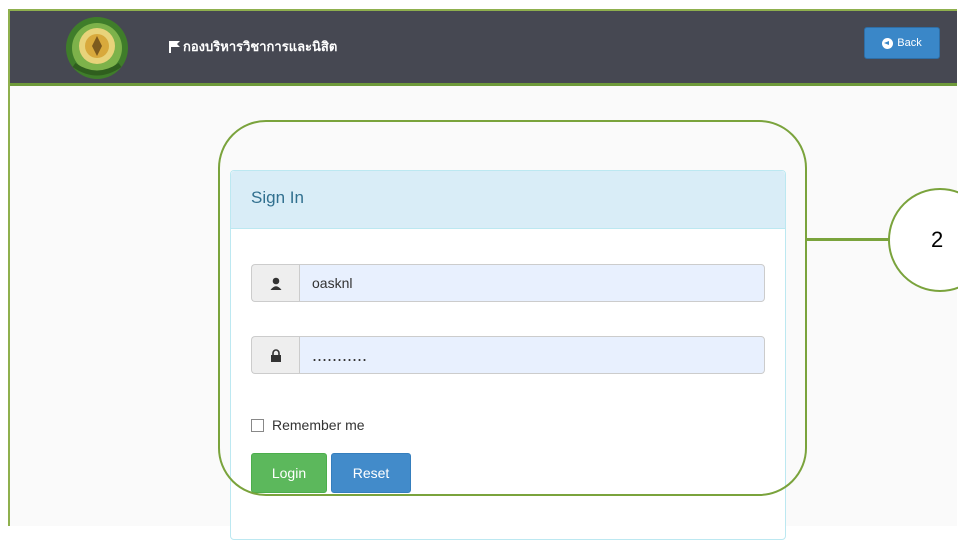 This screenshot has height=540, width=958. What do you see at coordinates (257, 425) in the screenshot?
I see `remember-checkbox` at bounding box center [257, 425].